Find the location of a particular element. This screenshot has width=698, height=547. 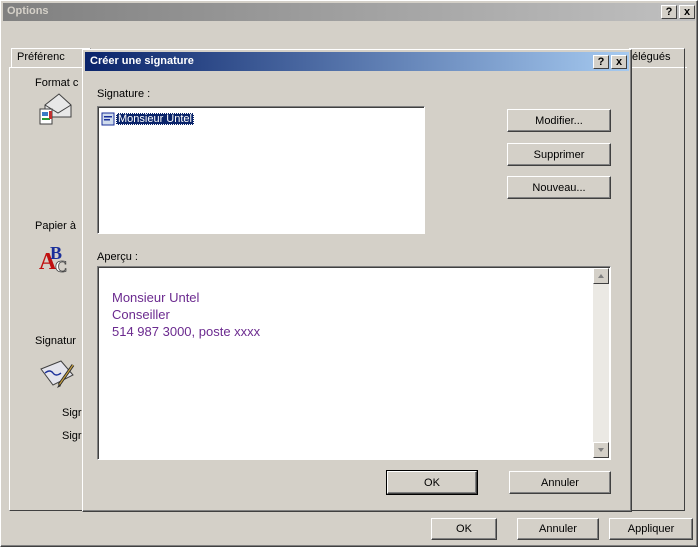

tab-preferences: Préférenc is located at coordinates (51, 58).